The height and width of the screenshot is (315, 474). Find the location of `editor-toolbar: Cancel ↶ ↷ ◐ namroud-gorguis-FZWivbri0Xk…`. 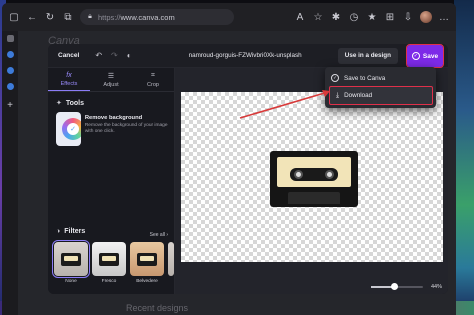

editor-toolbar: Cancel ↶ ↷ ◐ namroud-gorguis-FZWivbri0Xk… is located at coordinates (248, 56).